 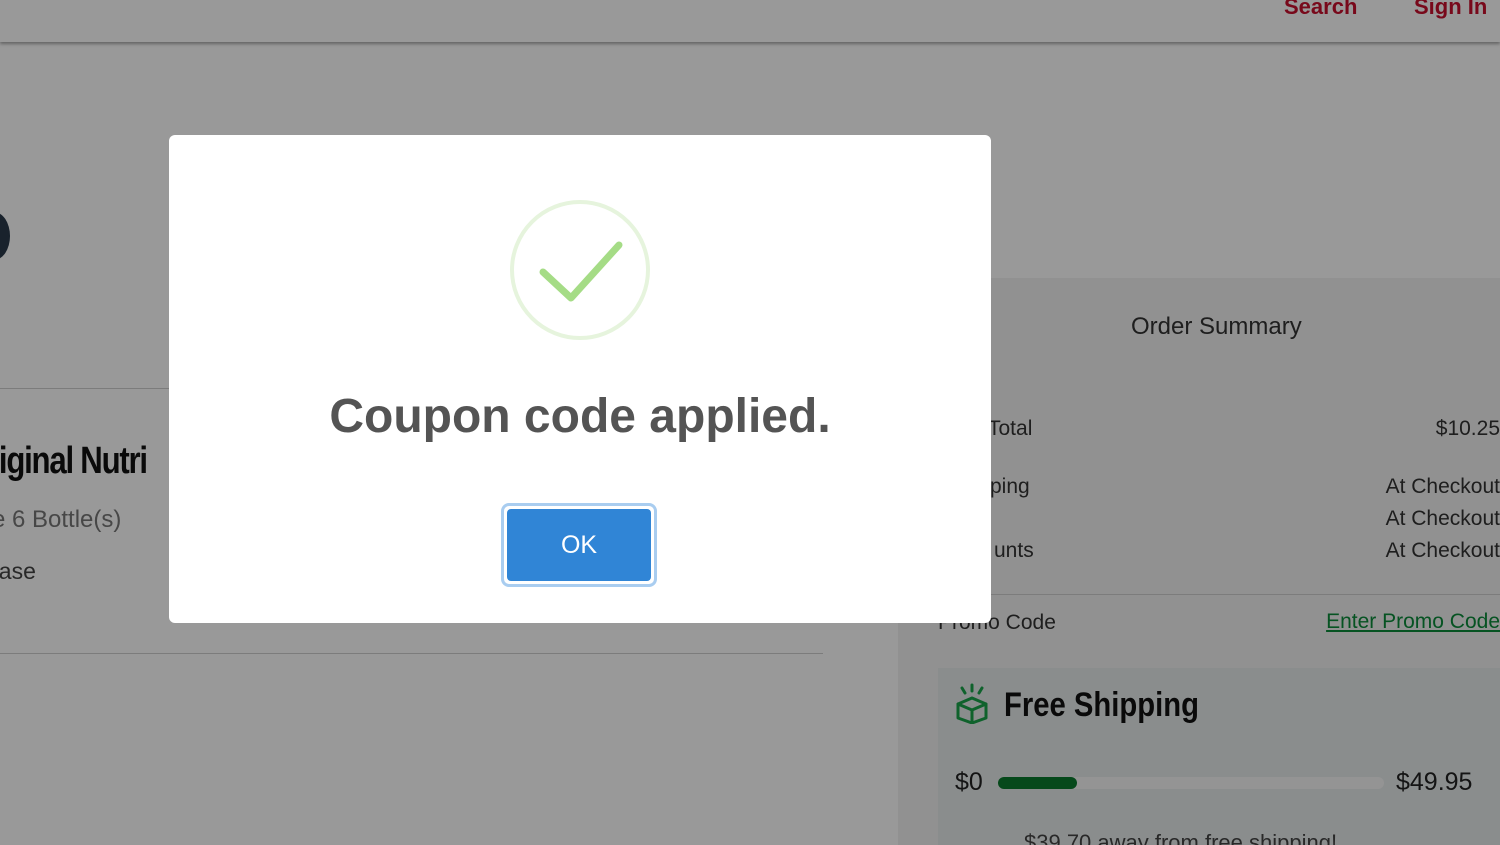 What do you see at coordinates (580, 270) in the screenshot?
I see `check-circle-icon` at bounding box center [580, 270].